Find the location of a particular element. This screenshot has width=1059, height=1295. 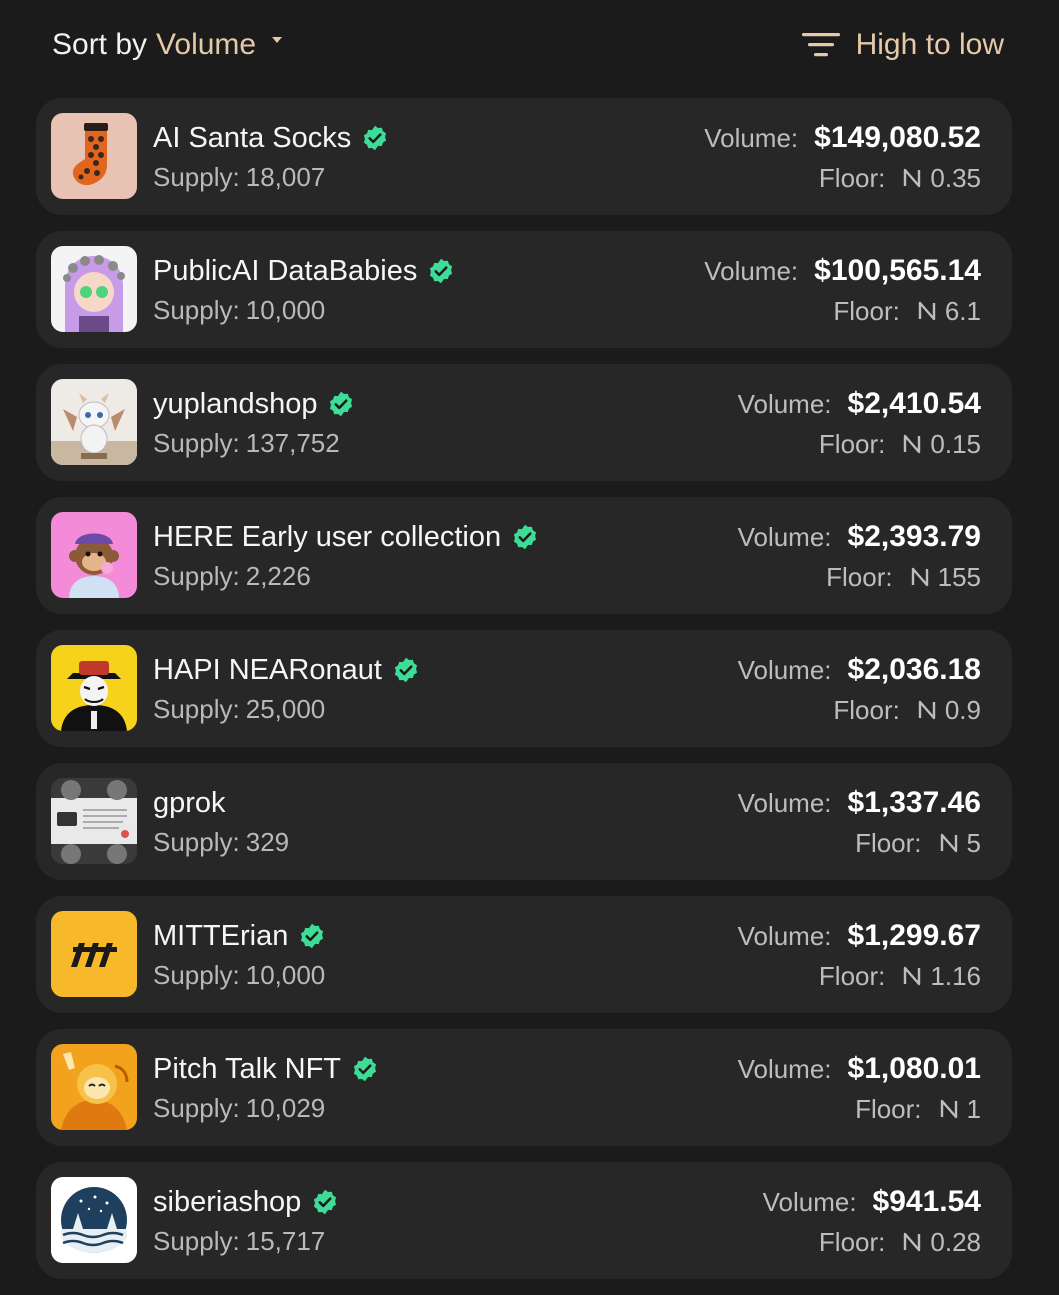

volume-value: $2,036.18 is located at coordinates (914, 669).